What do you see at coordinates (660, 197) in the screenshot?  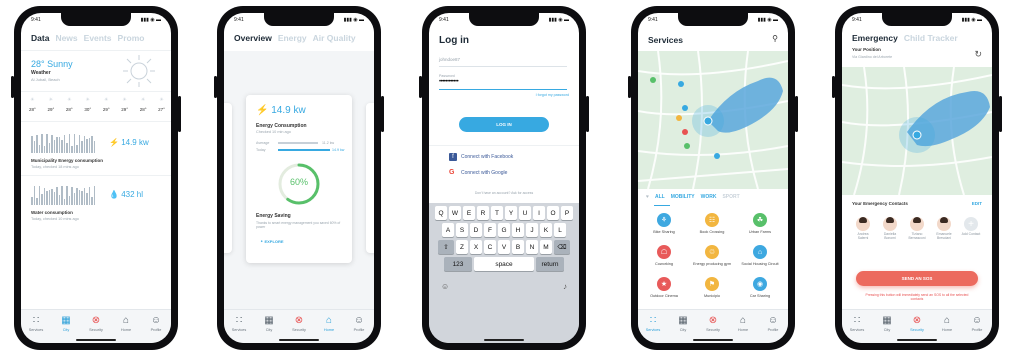 I see `filter-all: ALL` at bounding box center [660, 197].